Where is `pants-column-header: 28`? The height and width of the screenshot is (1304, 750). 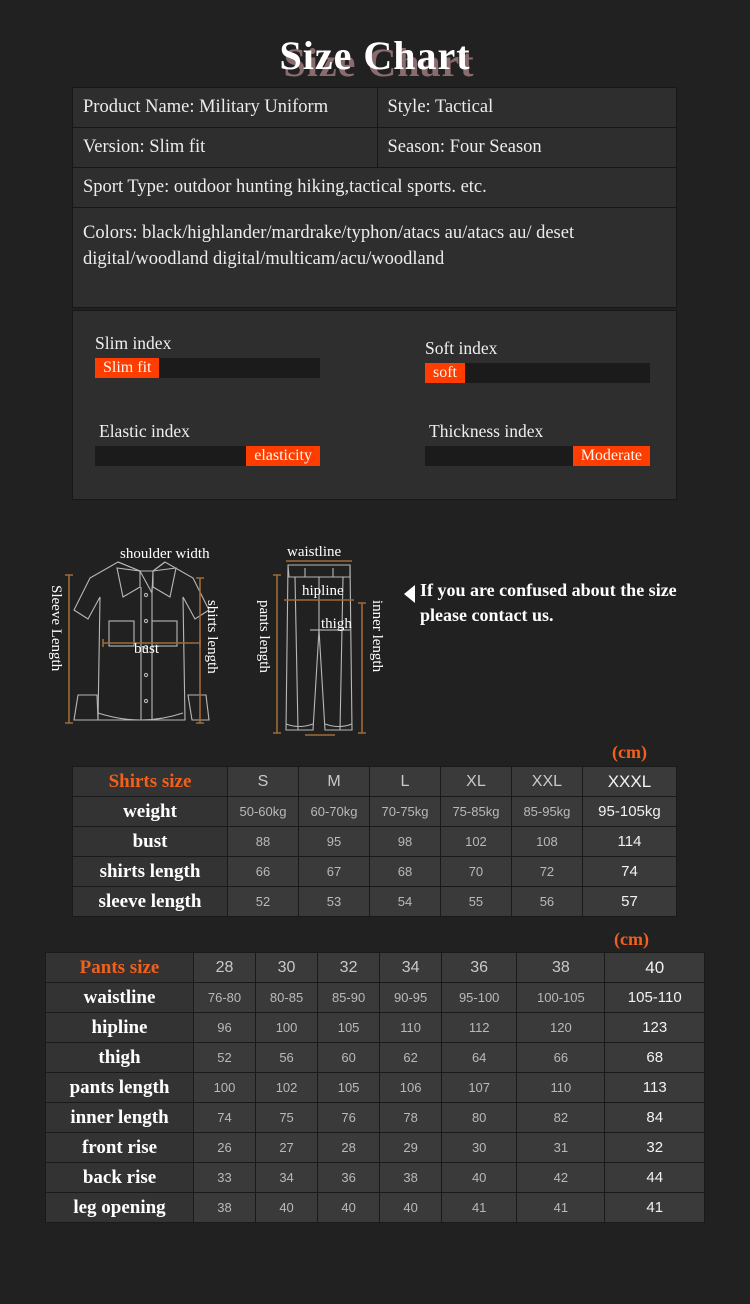
pants-column-header: 28 is located at coordinates (224, 967).